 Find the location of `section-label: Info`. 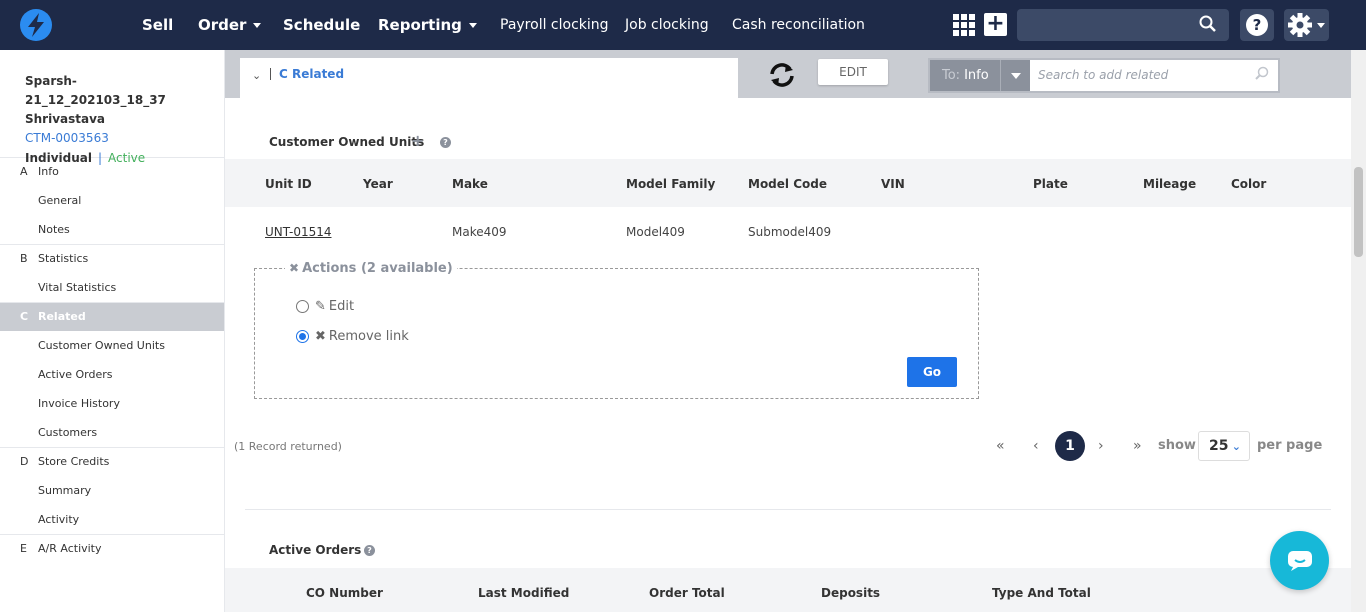

section-label: Info is located at coordinates (48, 171).